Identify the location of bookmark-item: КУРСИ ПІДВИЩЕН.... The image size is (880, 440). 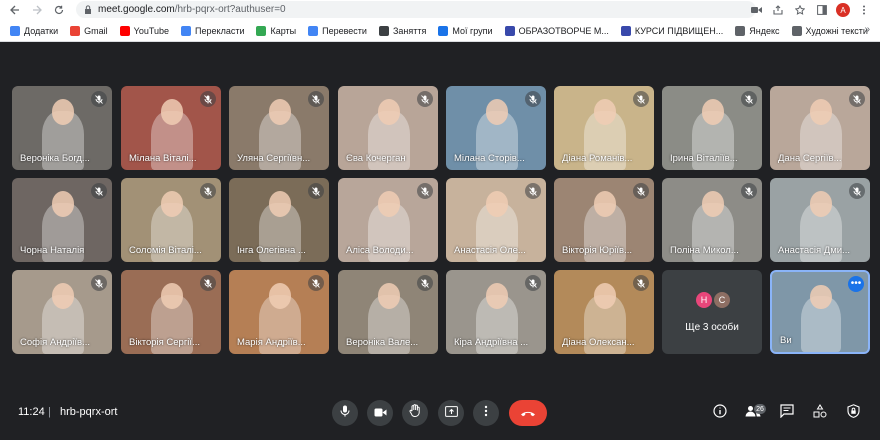
(671, 30).